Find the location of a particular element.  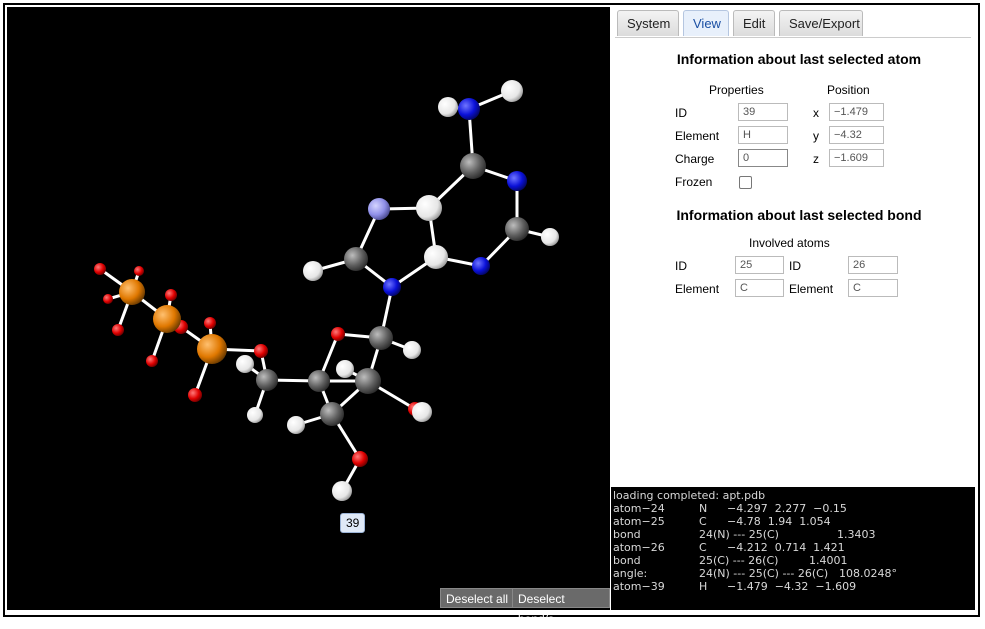

y-label: y is located at coordinates (816, 136).